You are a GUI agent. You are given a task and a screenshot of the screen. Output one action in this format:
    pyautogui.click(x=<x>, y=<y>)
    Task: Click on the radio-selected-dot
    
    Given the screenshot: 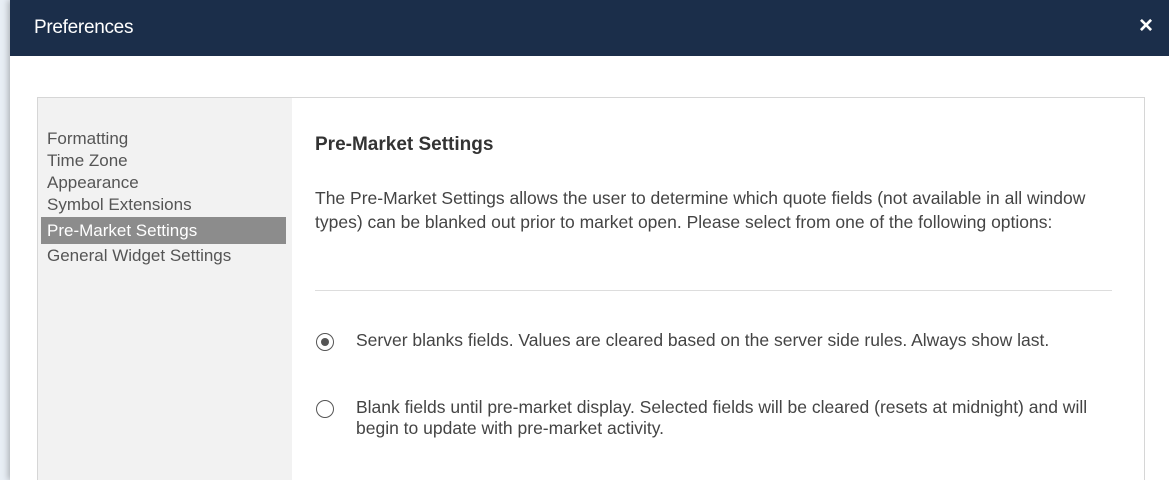 What is the action you would take?
    pyautogui.click(x=324, y=341)
    